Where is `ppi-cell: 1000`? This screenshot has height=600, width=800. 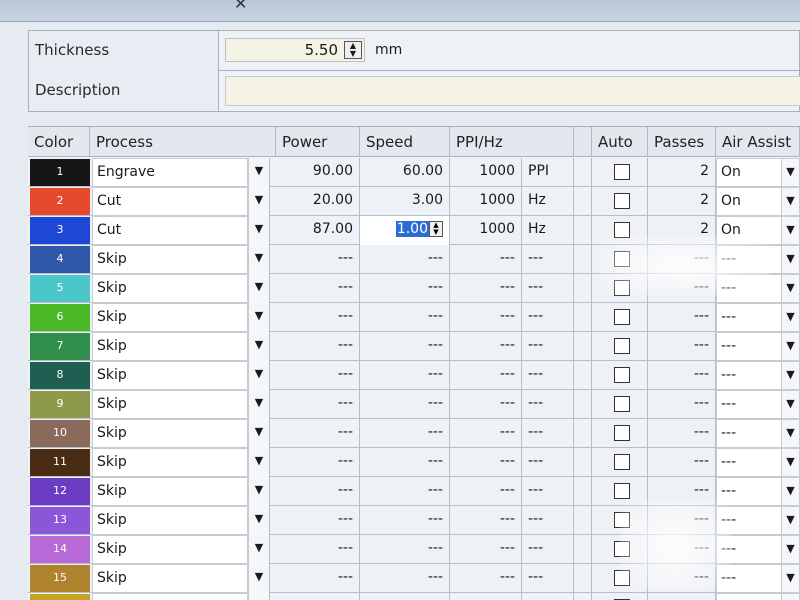 ppi-cell: 1000 is located at coordinates (486, 201).